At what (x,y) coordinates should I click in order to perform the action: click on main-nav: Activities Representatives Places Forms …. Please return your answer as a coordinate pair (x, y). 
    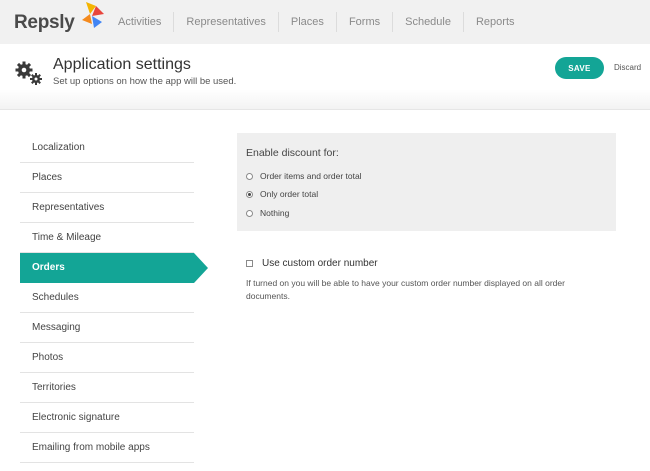
    Looking at the image, I should click on (316, 22).